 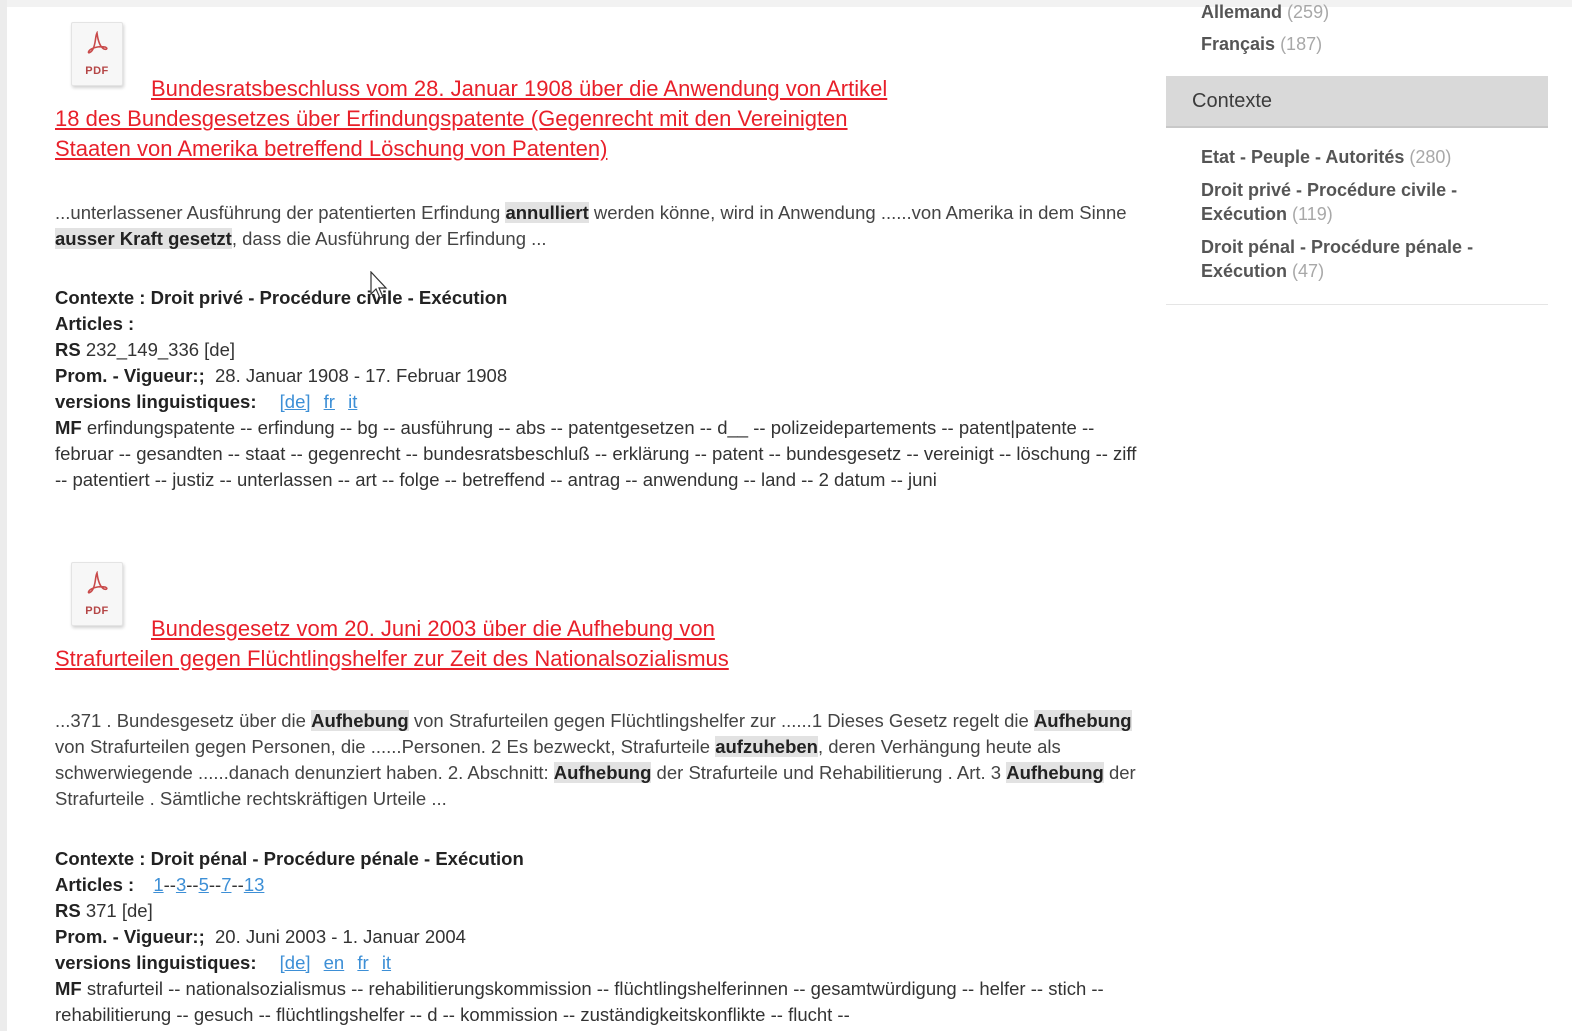 What do you see at coordinates (1303, 157) in the screenshot?
I see `facet-label: Etat - Peuple - Autorités` at bounding box center [1303, 157].